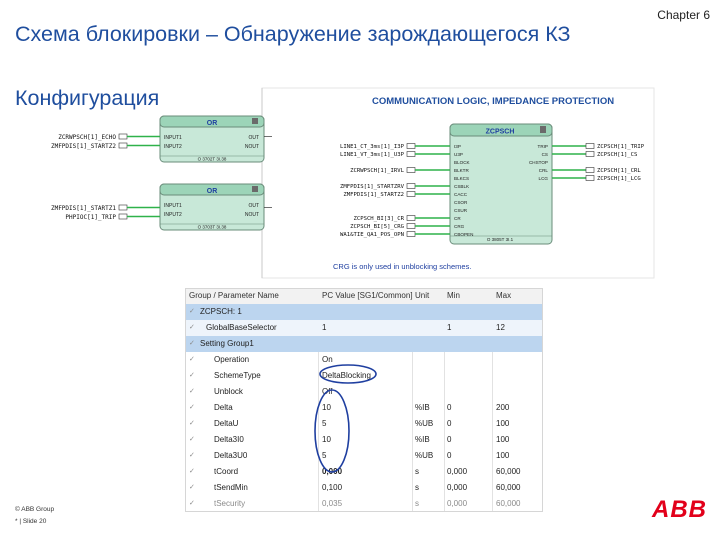 This screenshot has height=540, width=720. Describe the element at coordinates (463, 234) in the screenshot. I see `port-label: CBOPEN` at that location.